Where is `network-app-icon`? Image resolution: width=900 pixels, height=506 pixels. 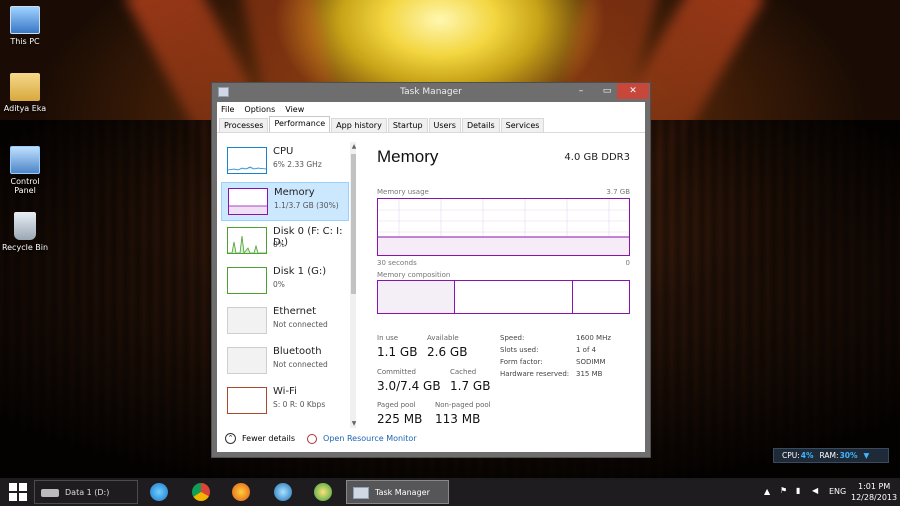
network-app-icon is located at coordinates (323, 492).